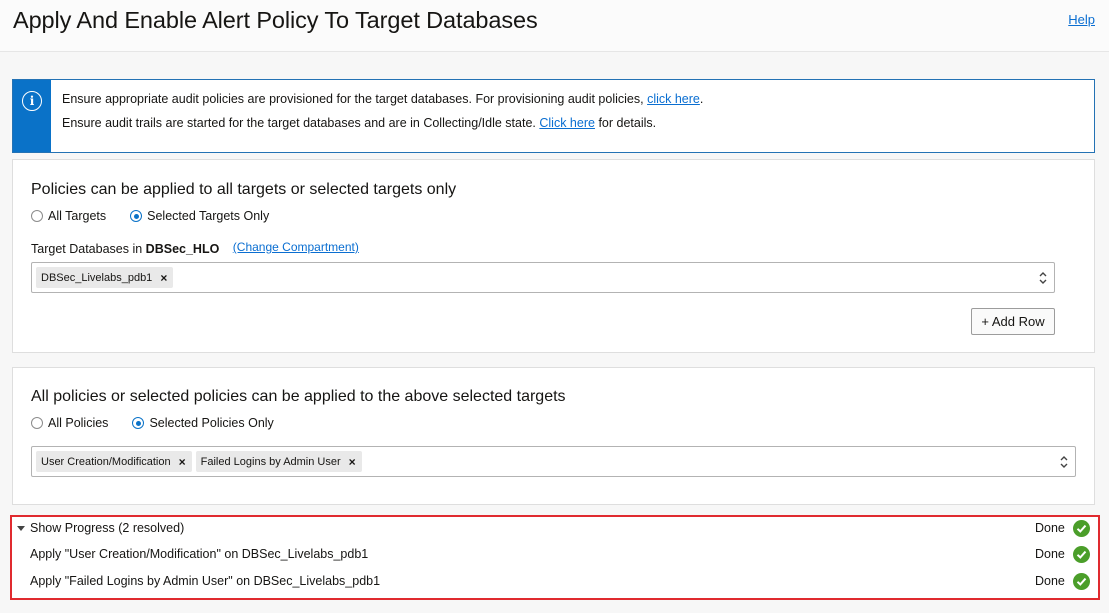 The width and height of the screenshot is (1109, 613). I want to click on radio-selected-policies-label: Selected Policies Only, so click(211, 423).